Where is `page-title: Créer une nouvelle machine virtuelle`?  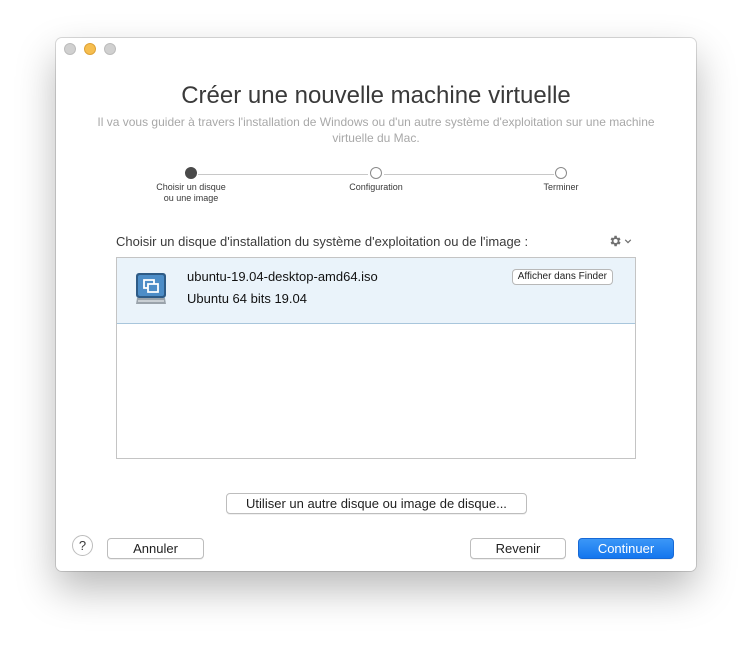 page-title: Créer une nouvelle machine virtuelle is located at coordinates (376, 95).